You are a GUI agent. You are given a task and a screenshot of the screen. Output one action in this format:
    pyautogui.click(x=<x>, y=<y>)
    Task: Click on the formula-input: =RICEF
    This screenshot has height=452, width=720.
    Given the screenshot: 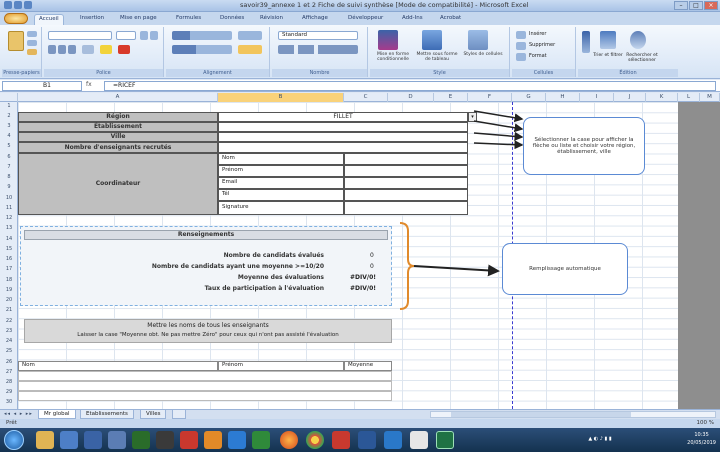 What is the action you would take?
    pyautogui.click(x=410, y=86)
    